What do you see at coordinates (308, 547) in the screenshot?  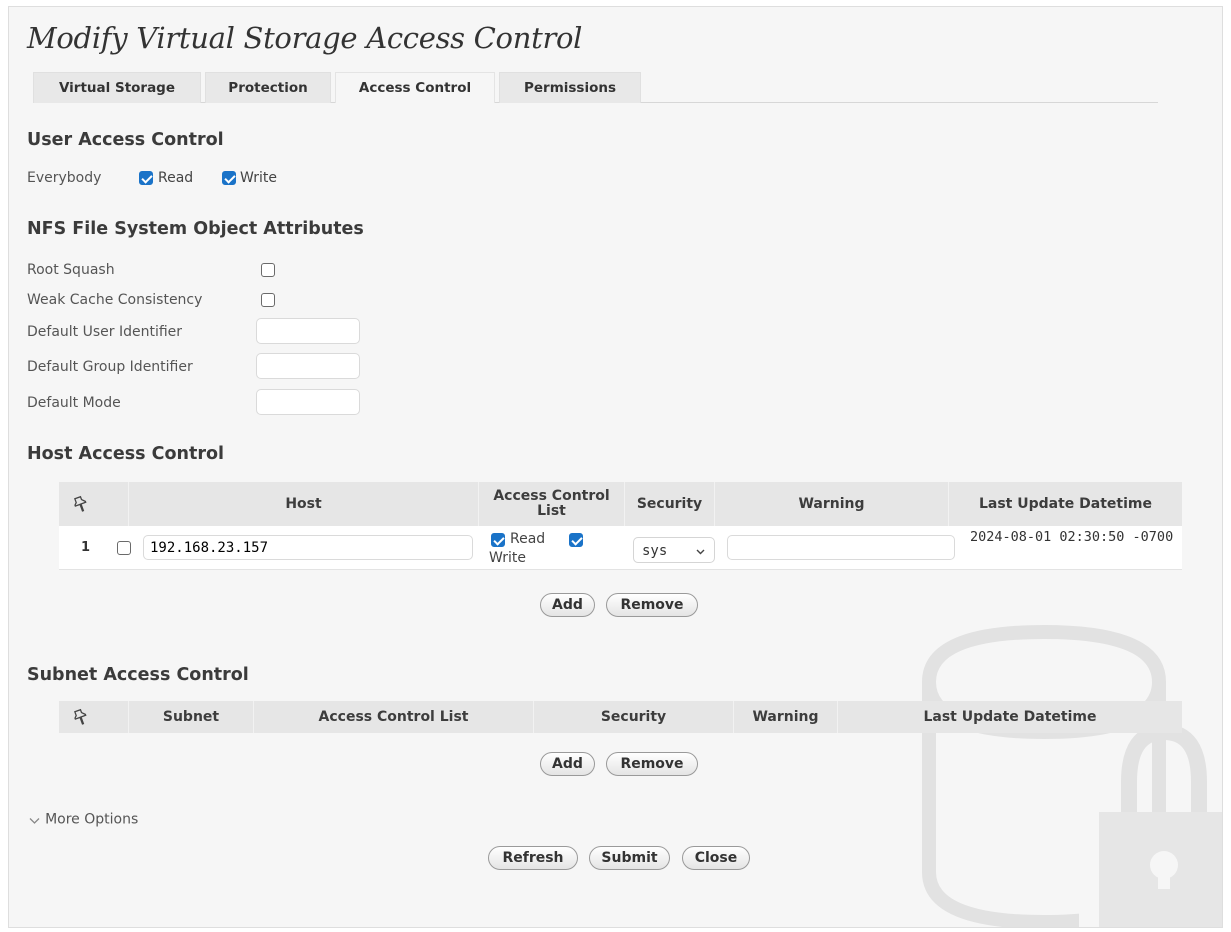 I see `host-input` at bounding box center [308, 547].